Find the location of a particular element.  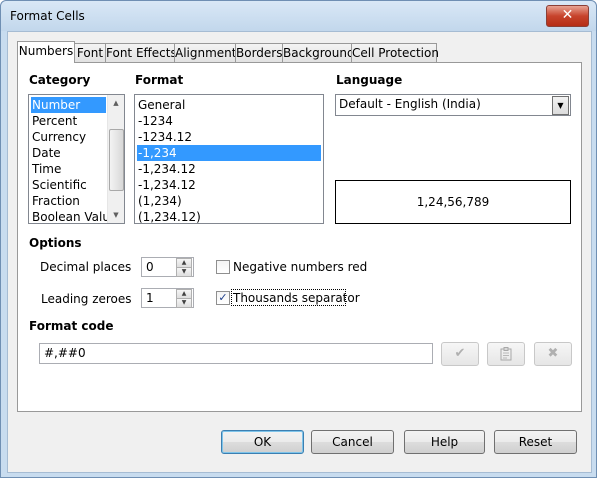

format-item-selected: -1,234 is located at coordinates (229, 153).